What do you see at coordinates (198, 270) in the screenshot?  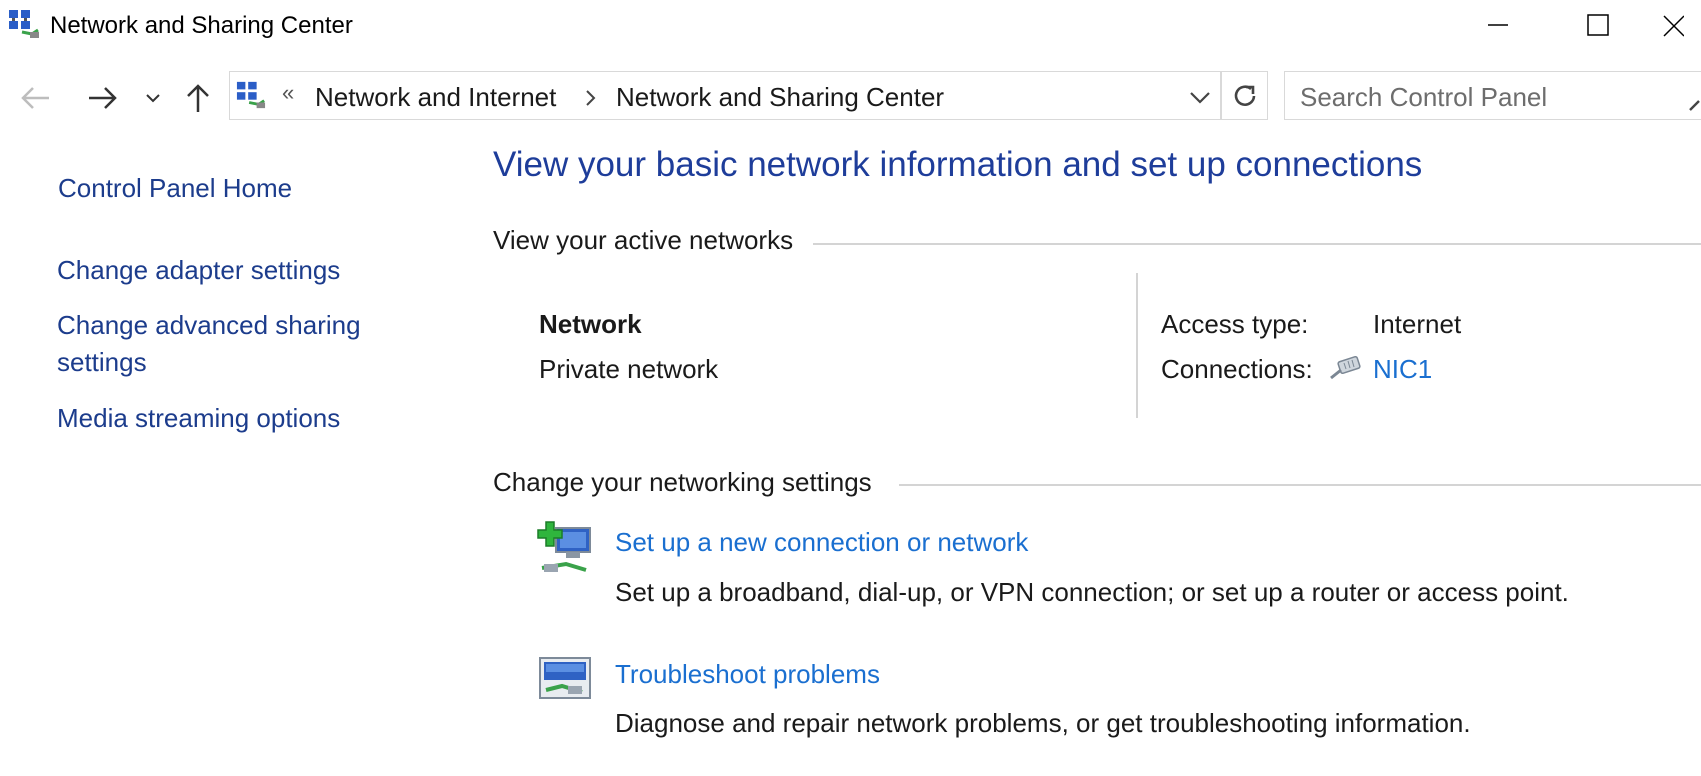 I see `change-adapter-settings-link: Change adapter settings` at bounding box center [198, 270].